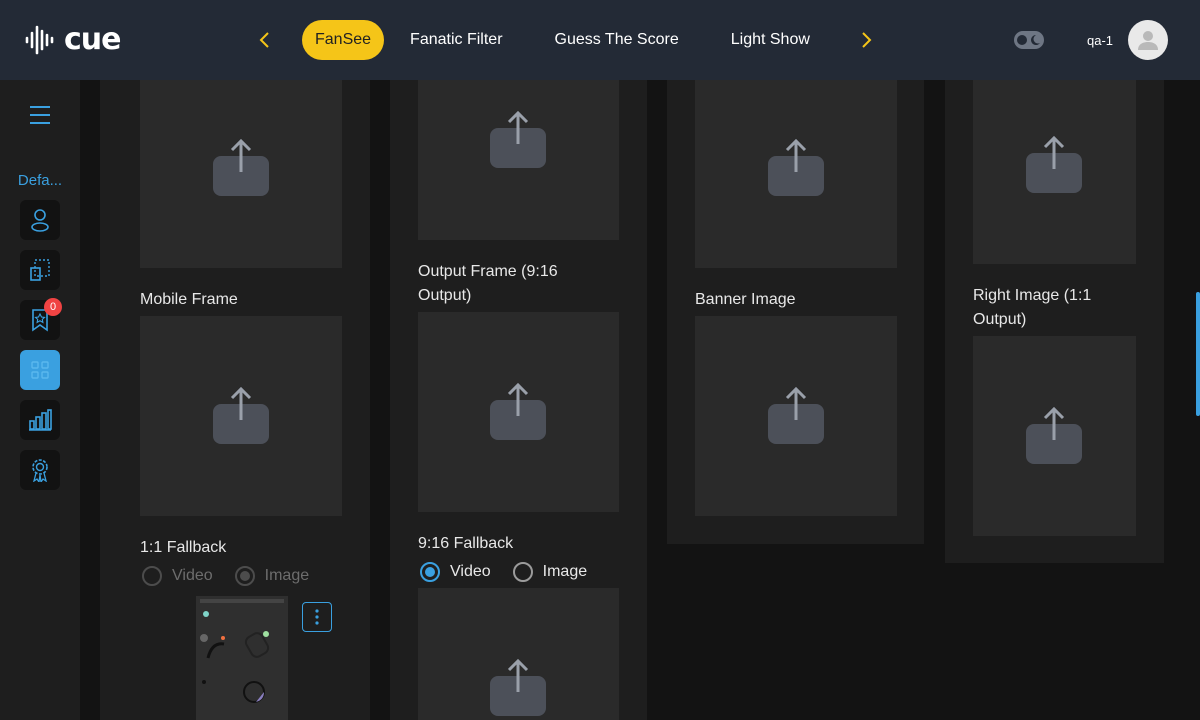 This screenshot has width=1200, height=720. I want to click on tab-fansee: FanSee, so click(343, 40).